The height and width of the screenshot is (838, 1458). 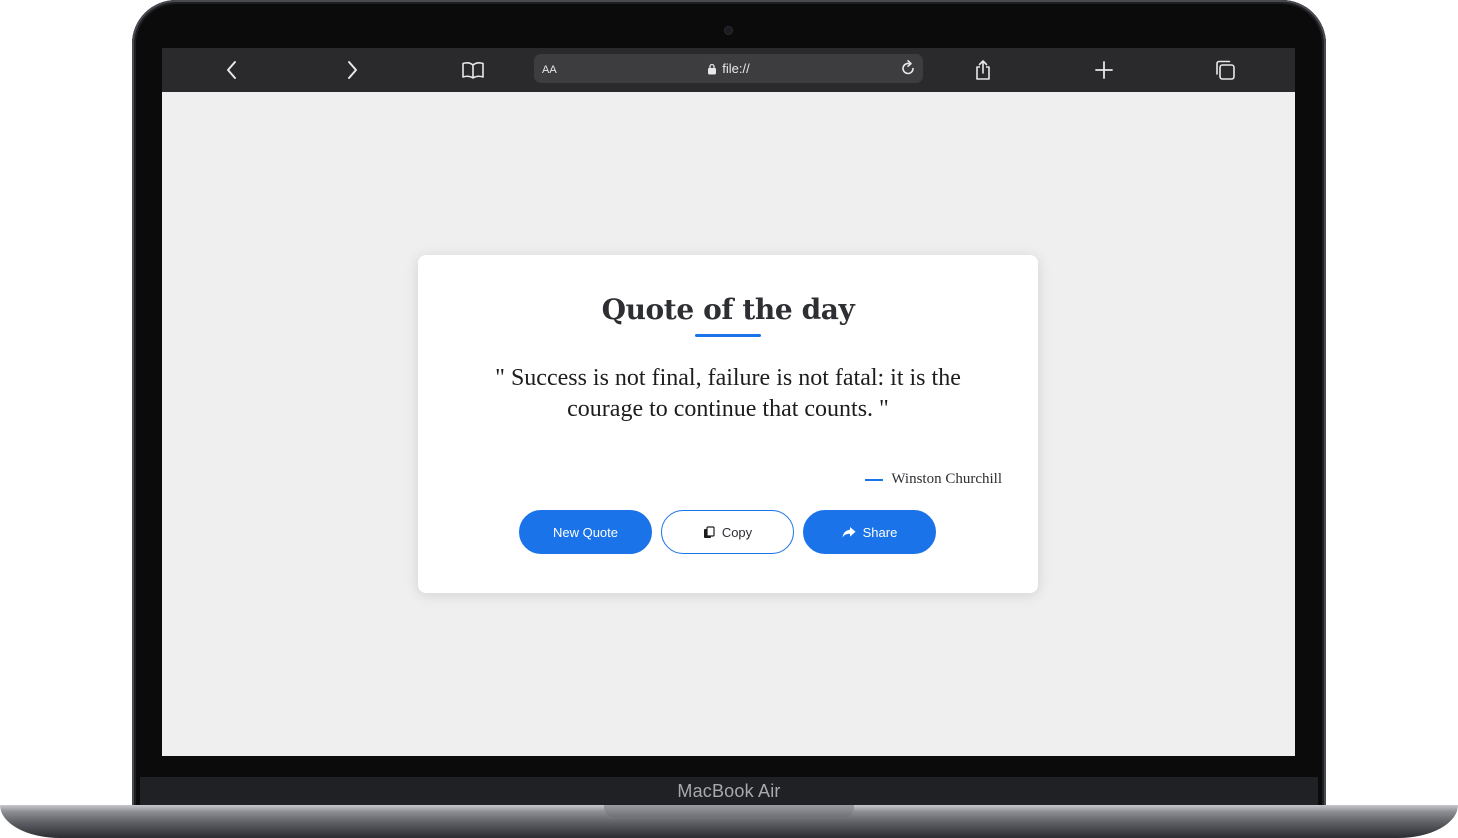 I want to click on new-tab-button, so click(x=1104, y=70).